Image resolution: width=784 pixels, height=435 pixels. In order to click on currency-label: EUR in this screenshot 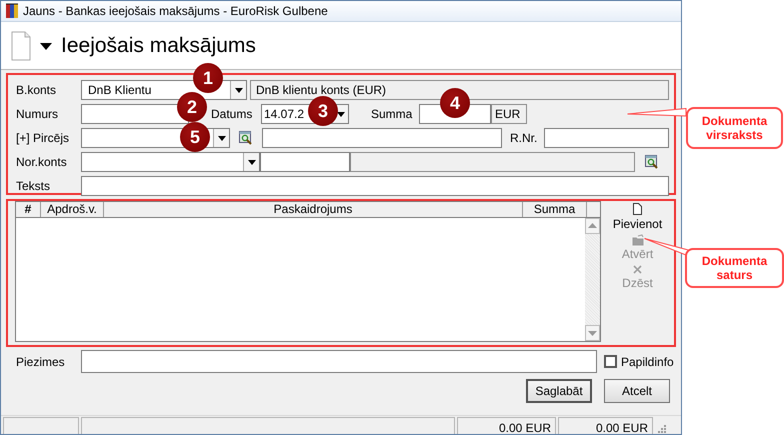, I will do `click(509, 114)`.